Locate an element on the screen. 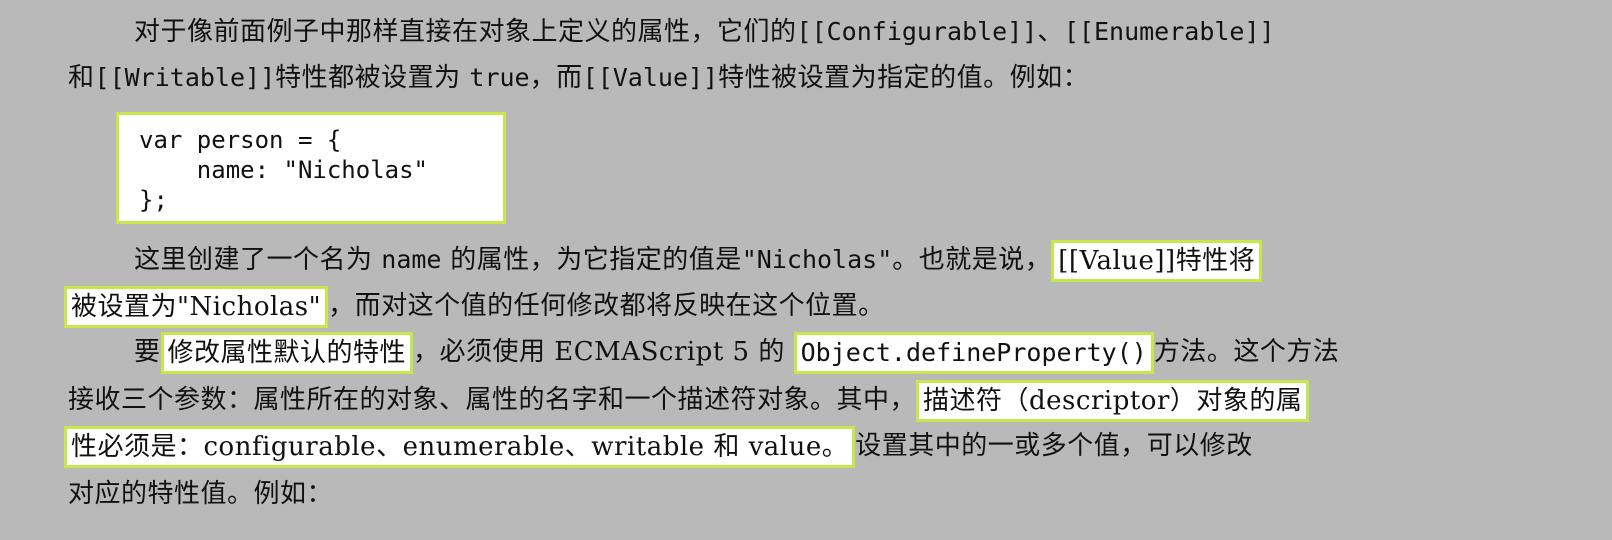 The width and height of the screenshot is (1612, 540). text: ，必须使用 ECMAScript 5 的 is located at coordinates (603, 352).